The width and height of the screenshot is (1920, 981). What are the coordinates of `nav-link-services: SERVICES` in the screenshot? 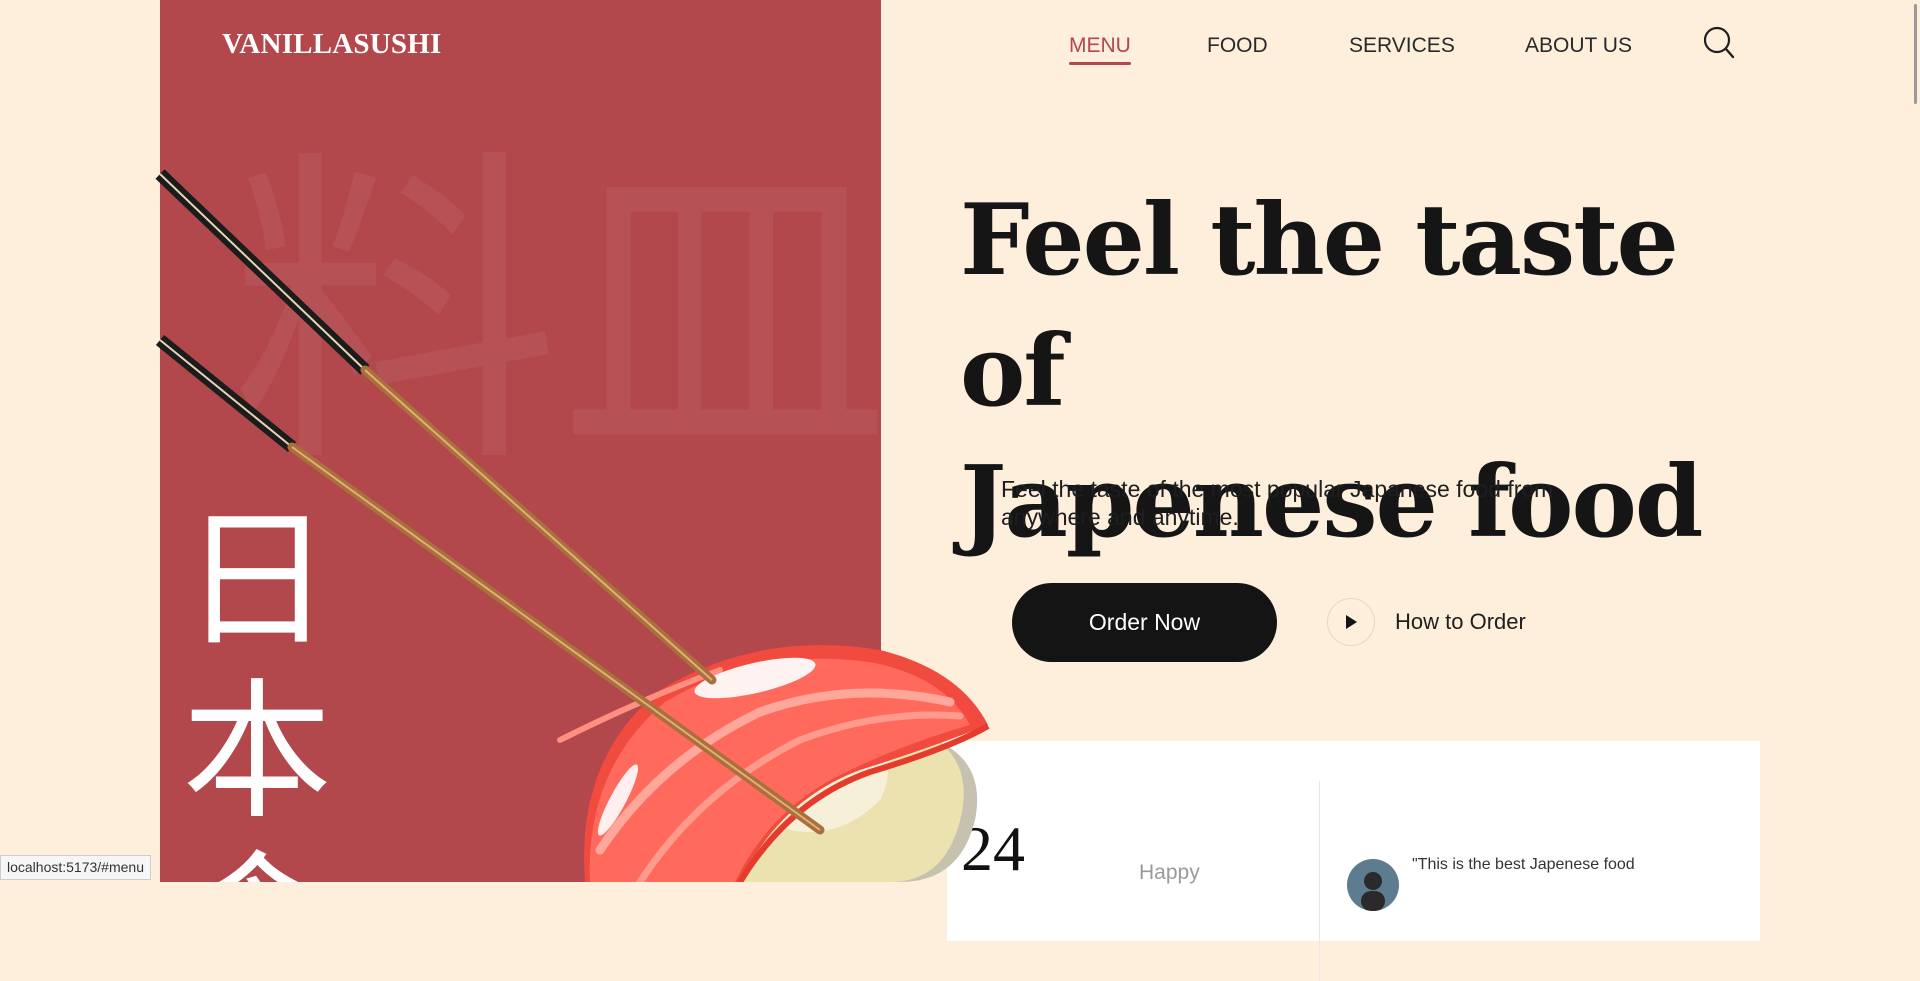 It's located at (1402, 46).